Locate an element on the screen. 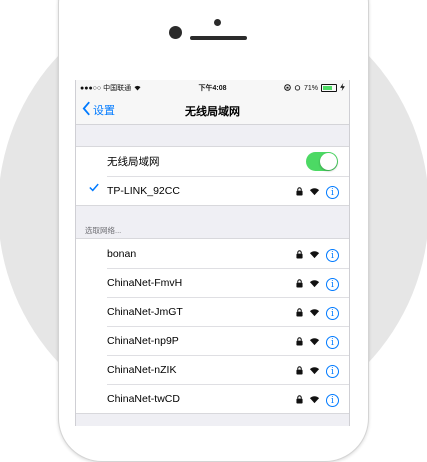 Image resolution: width=427 pixels, height=462 pixels. status-bar: ●●●○○ 中国联通 下午4:08 71% is located at coordinates (212, 88).